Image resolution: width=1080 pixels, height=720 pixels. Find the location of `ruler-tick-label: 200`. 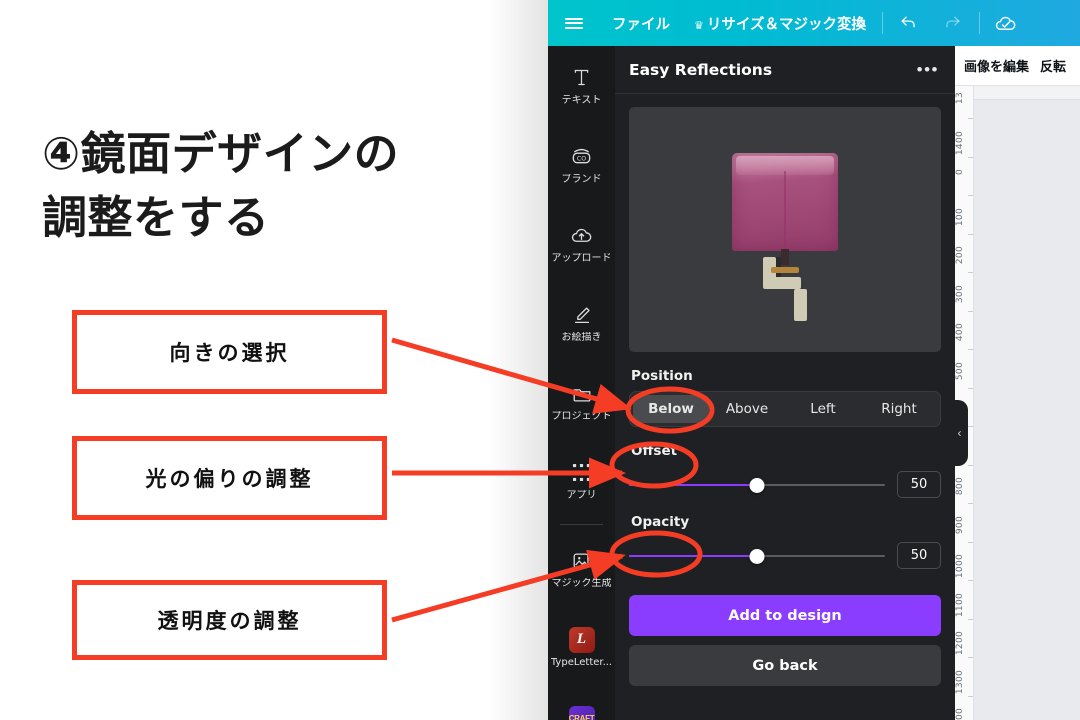

ruler-tick-label: 200 is located at coordinates (960, 255).